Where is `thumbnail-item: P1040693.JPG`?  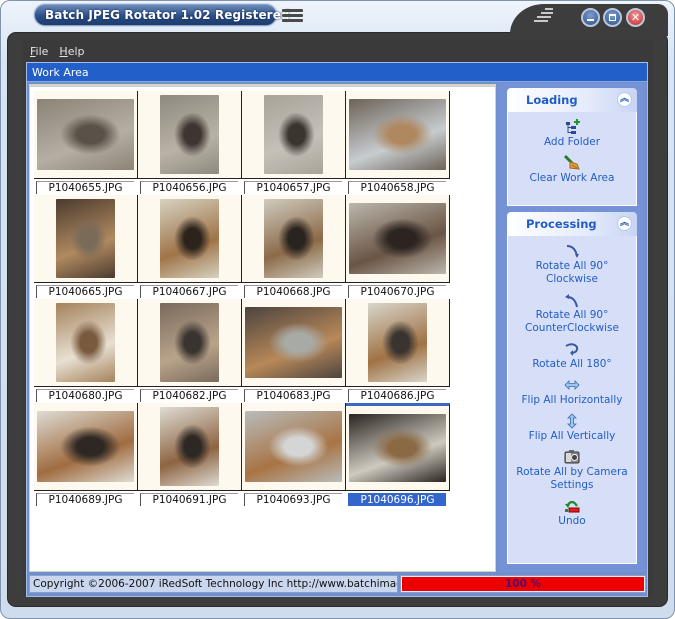
thumbnail-item: P1040693.JPG is located at coordinates (294, 454).